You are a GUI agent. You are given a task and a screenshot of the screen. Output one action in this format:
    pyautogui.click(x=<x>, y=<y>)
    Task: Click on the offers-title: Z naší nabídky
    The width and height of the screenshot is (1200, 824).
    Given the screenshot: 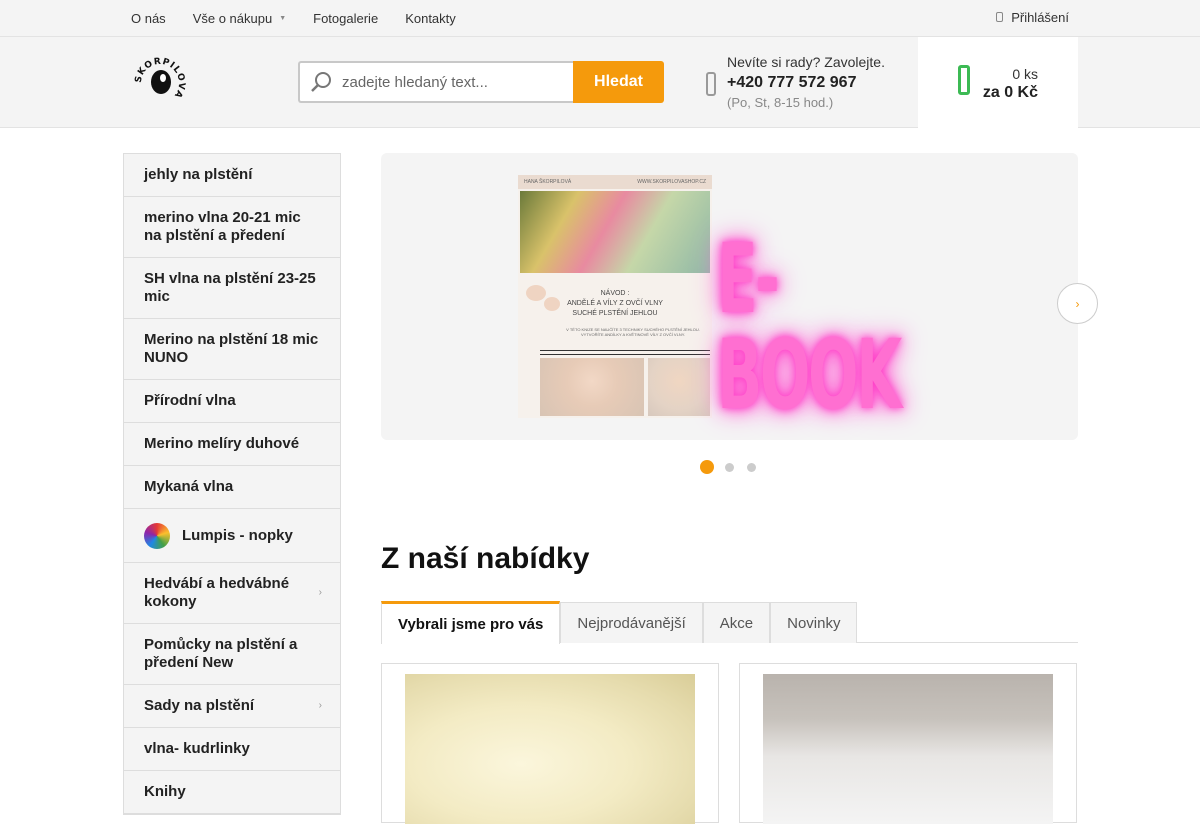 What is the action you would take?
    pyautogui.click(x=485, y=558)
    